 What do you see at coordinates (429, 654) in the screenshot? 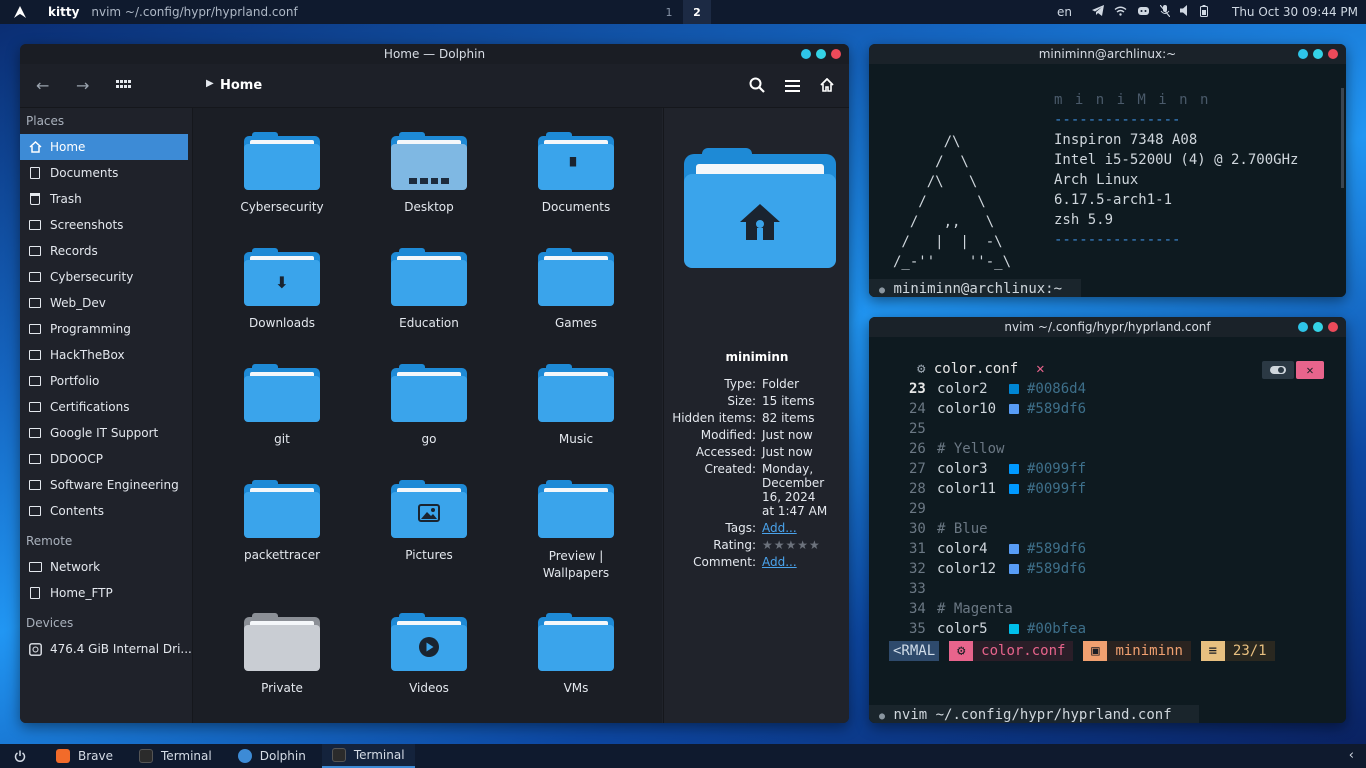
I see `folder-videos: Videos` at bounding box center [429, 654].